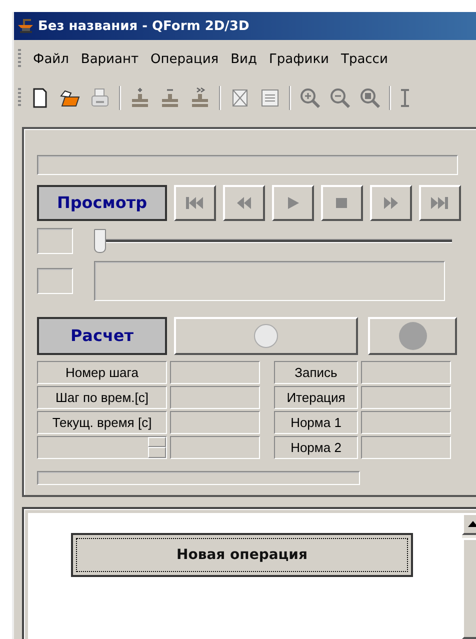 The width and height of the screenshot is (476, 639). Describe the element at coordinates (170, 98) in the screenshot. I see `remove-tool-icon` at that location.